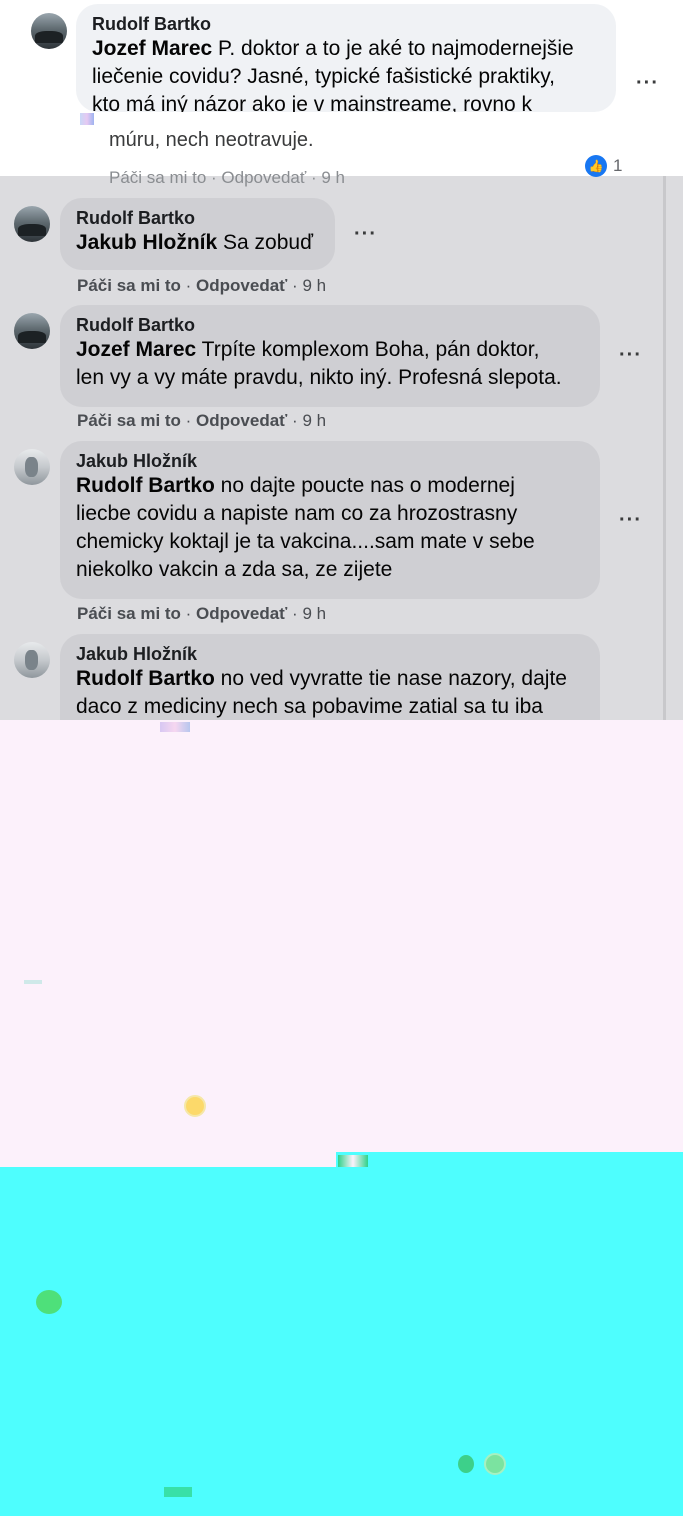  I want to click on comment-text-continued: múru, nech neotravuje., so click(211, 140).